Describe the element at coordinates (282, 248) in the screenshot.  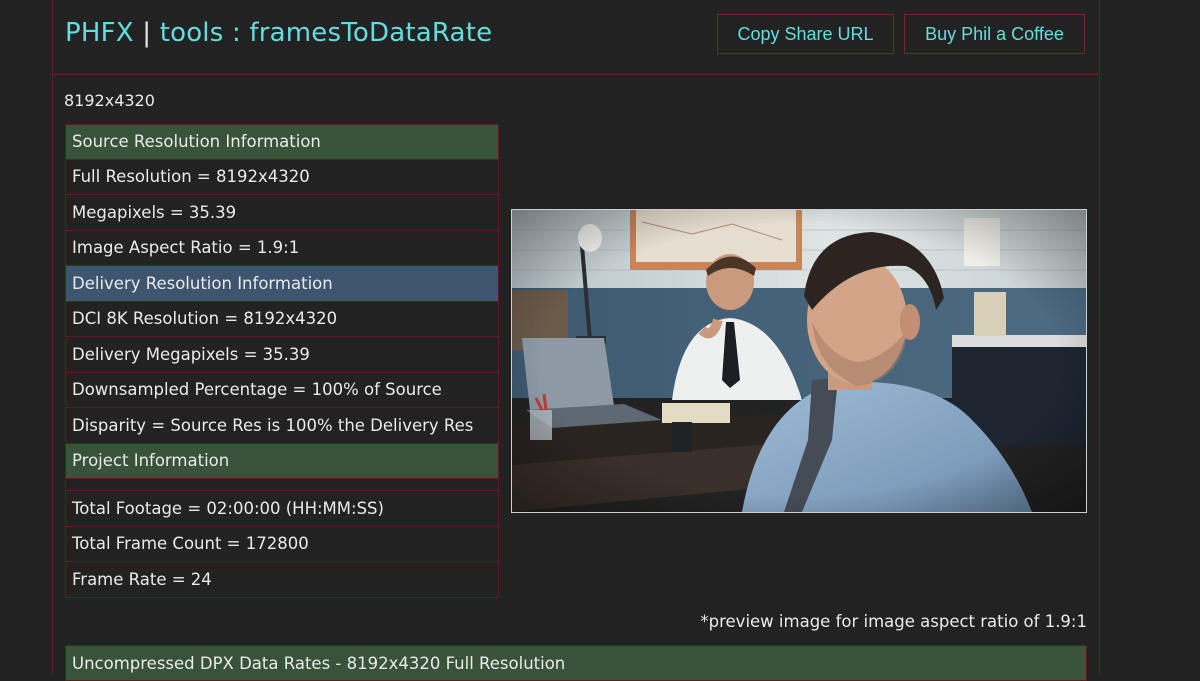
I see `aspect-ratio-row: Image Aspect Ratio = 1.9:1` at that location.